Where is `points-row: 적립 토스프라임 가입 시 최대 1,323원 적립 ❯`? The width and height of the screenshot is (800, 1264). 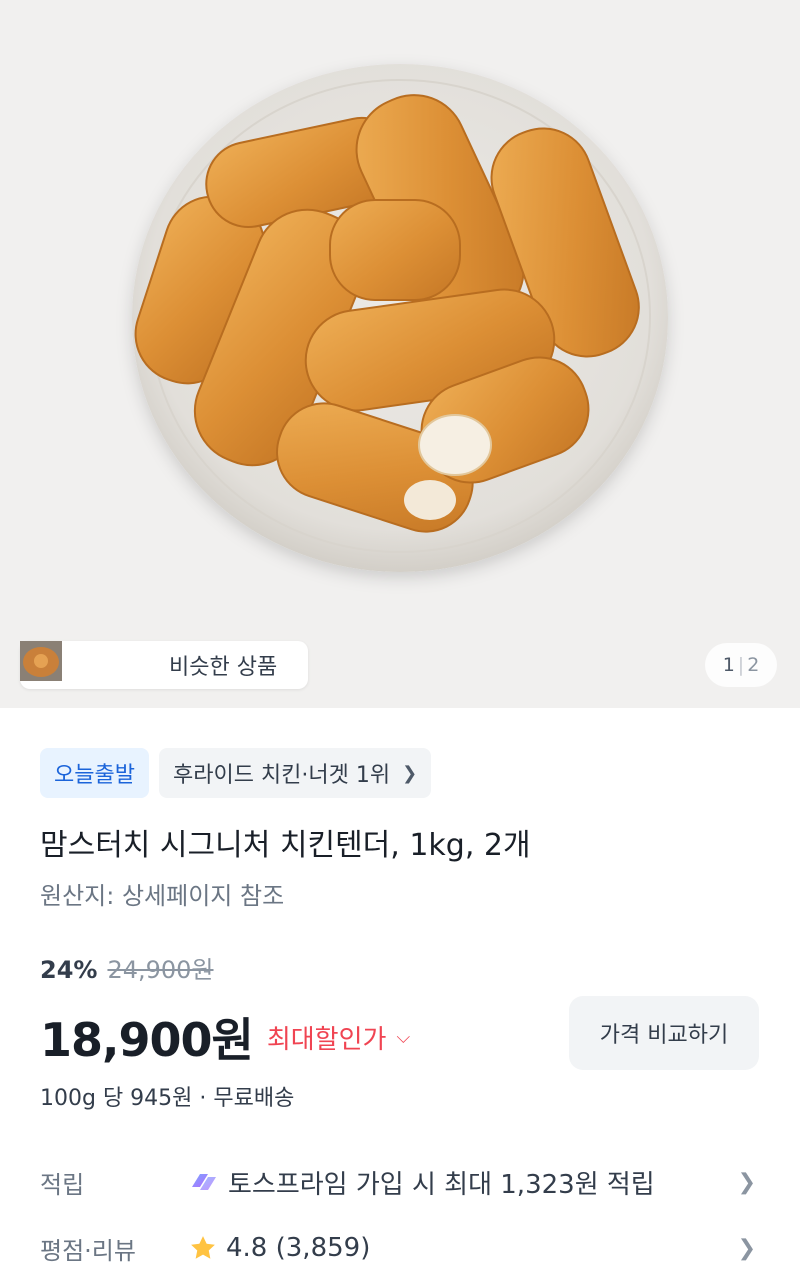 points-row: 적립 토스프라임 가입 시 최대 1,323원 적립 ❯ is located at coordinates (400, 1182).